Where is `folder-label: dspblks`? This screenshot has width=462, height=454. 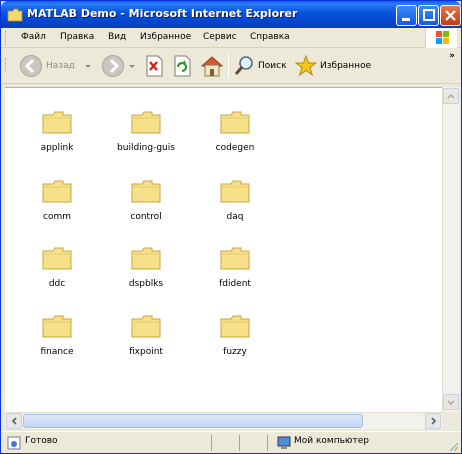
folder-label: dspblks is located at coordinates (146, 284).